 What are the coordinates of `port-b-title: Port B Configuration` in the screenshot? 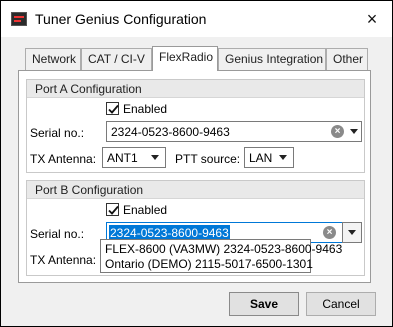 It's located at (195, 190).